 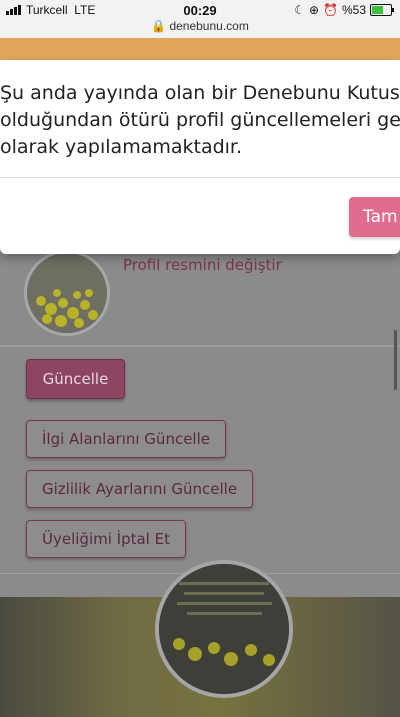 I want to click on footer-avatar-image, so click(x=224, y=629).